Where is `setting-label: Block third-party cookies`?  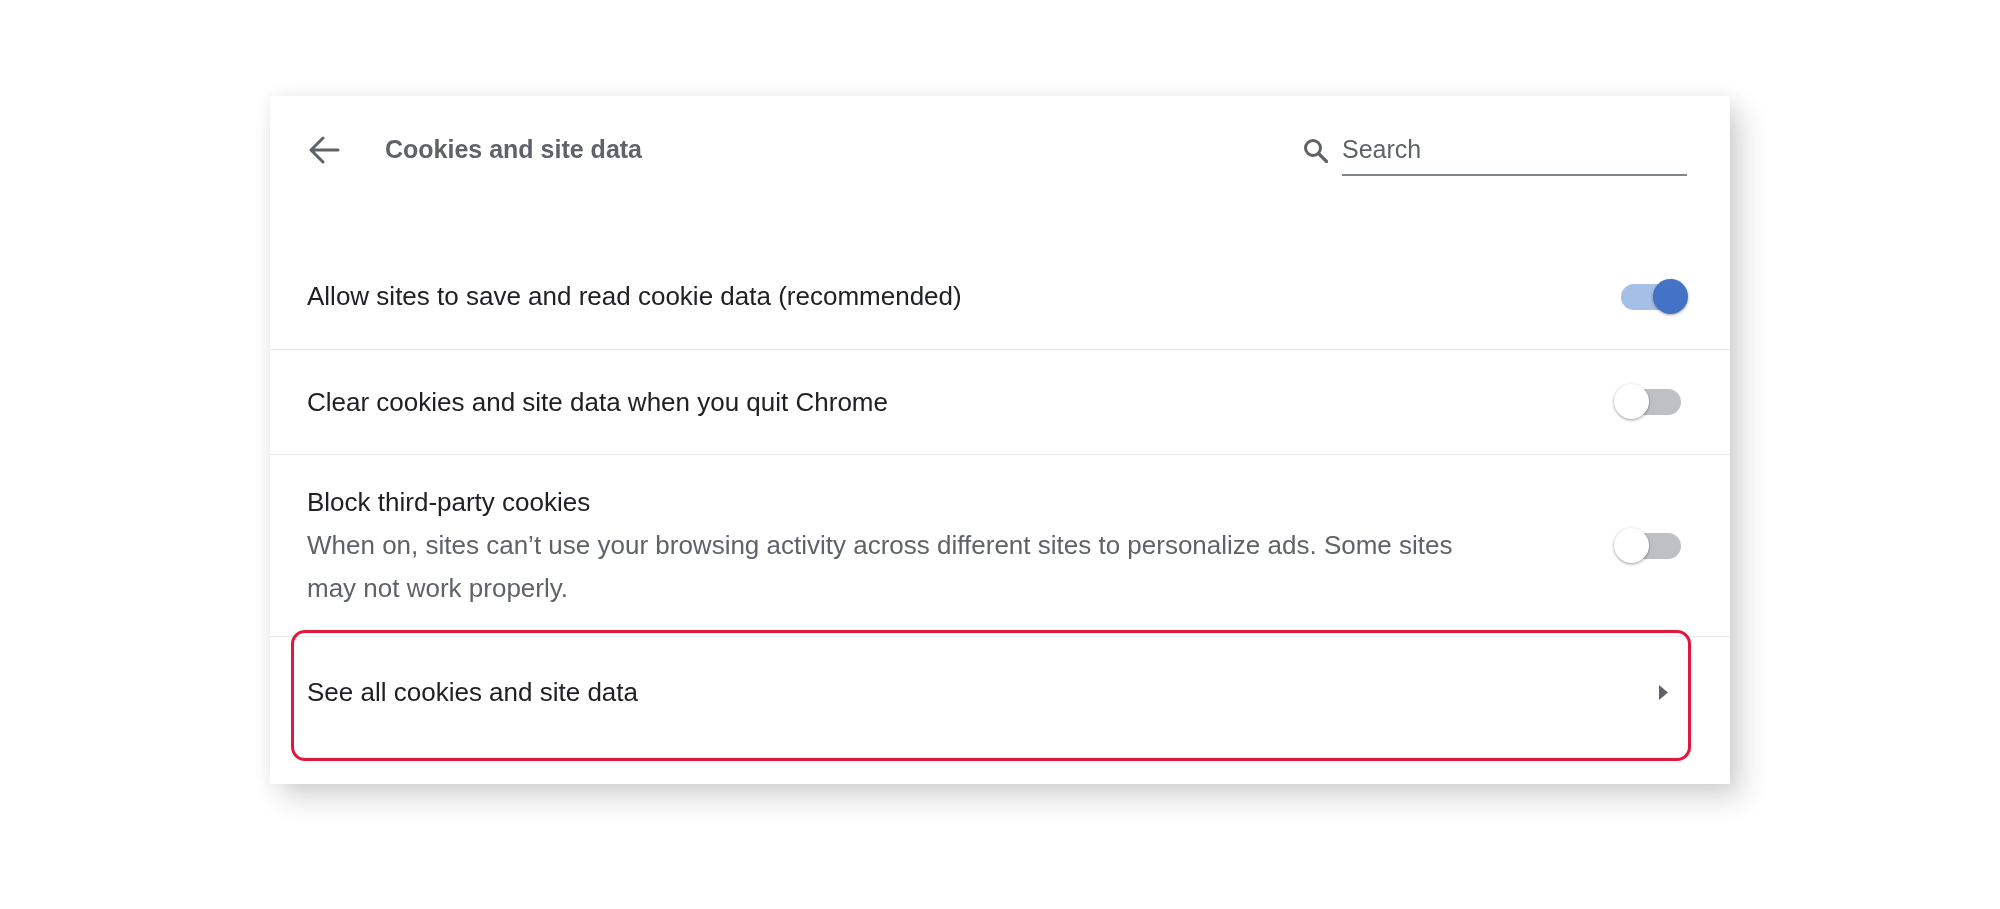
setting-label: Block third-party cookies is located at coordinates (449, 502).